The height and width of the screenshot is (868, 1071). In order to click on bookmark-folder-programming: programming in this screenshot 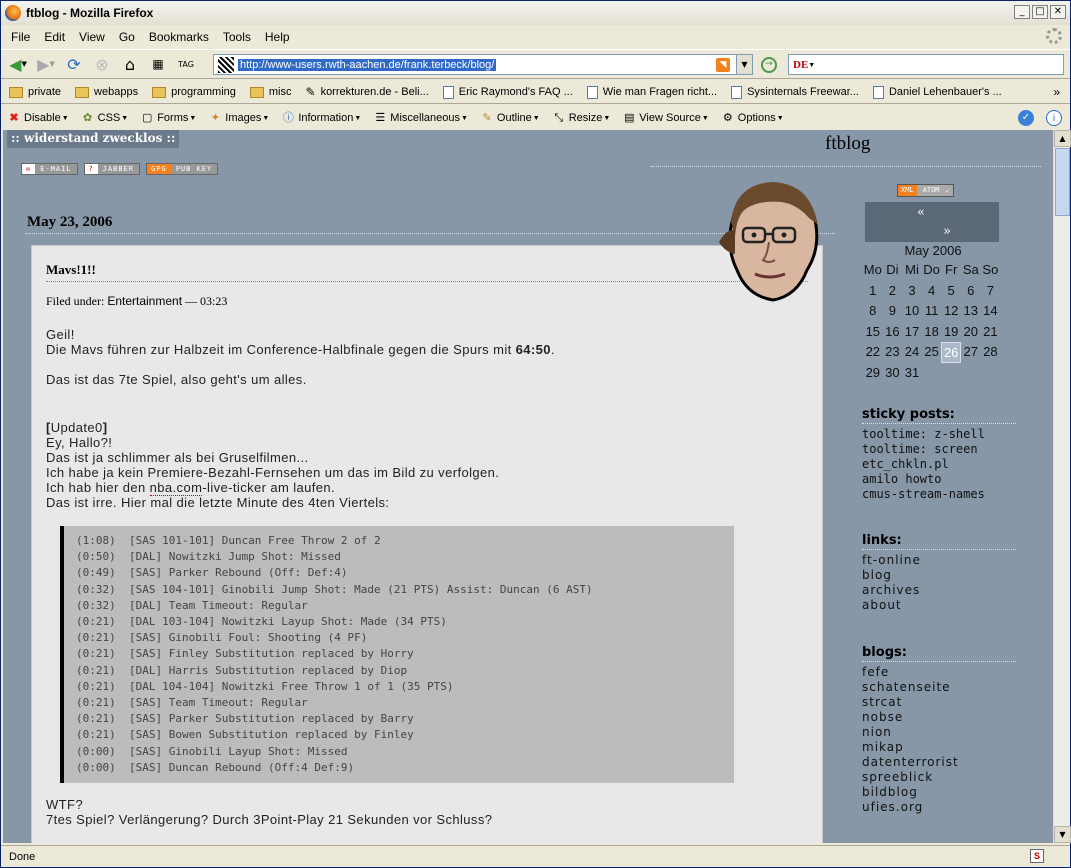, I will do `click(194, 92)`.